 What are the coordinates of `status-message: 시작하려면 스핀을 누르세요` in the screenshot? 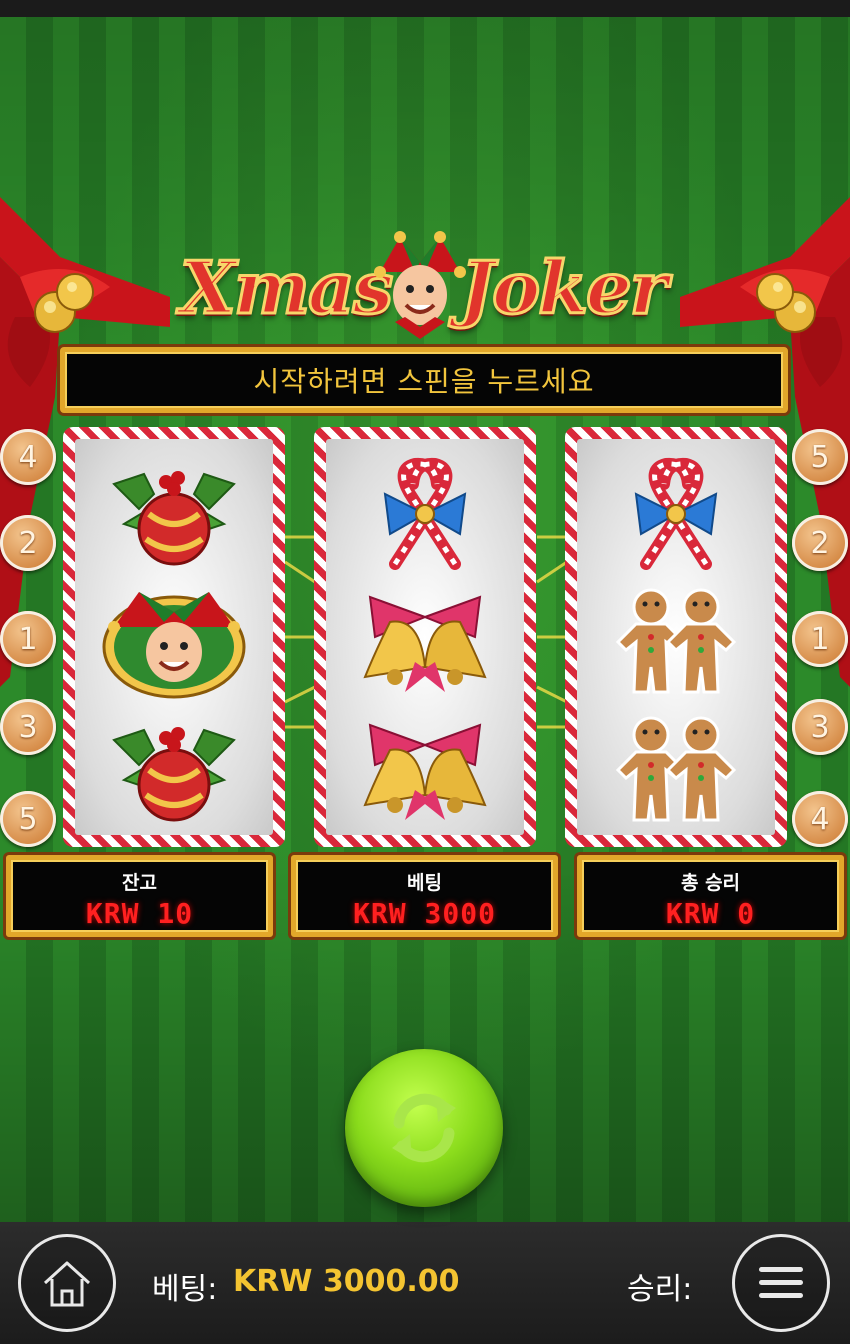 It's located at (424, 380).